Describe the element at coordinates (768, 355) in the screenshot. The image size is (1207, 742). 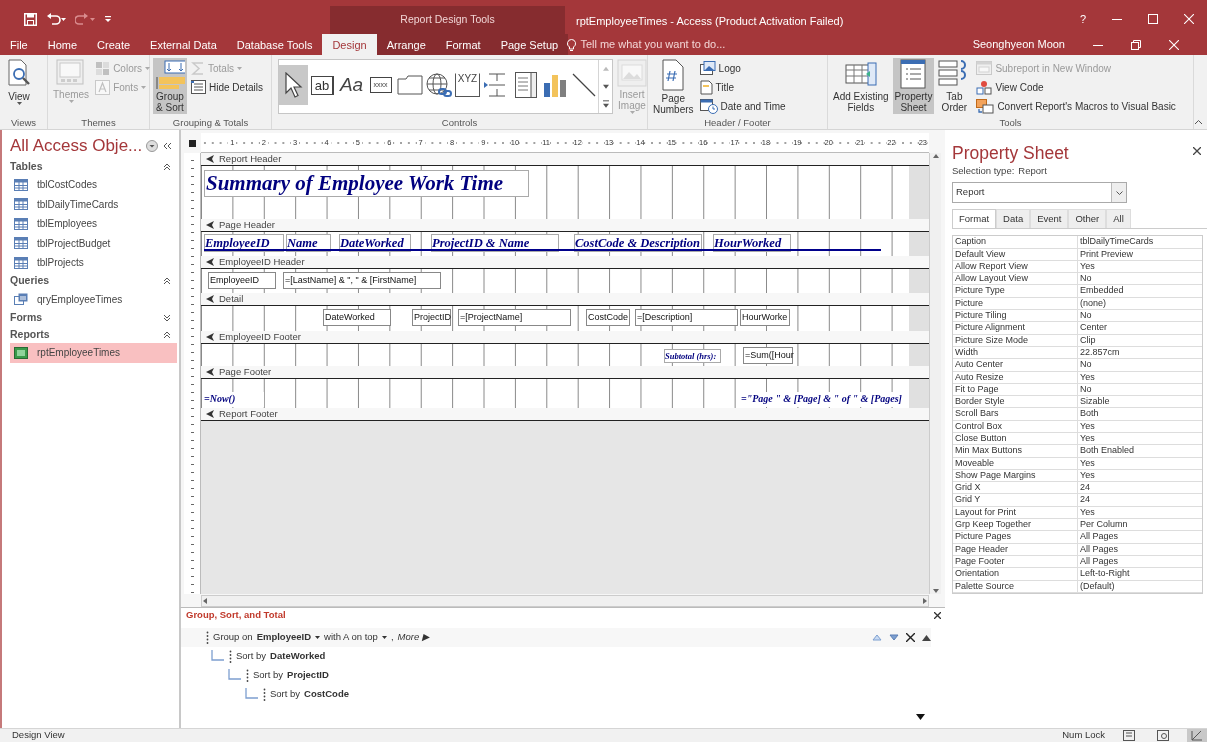
I see `text-box-control: =Sum([Hour` at that location.